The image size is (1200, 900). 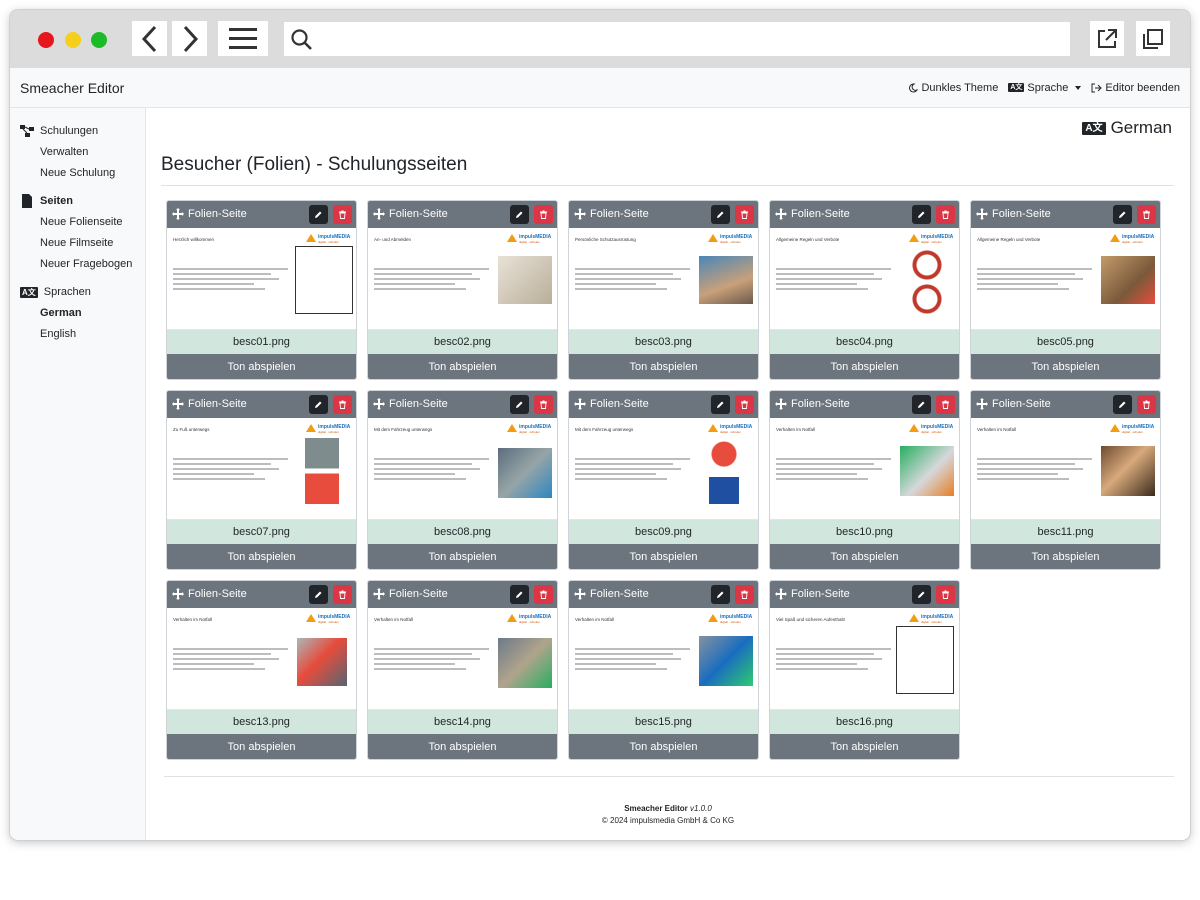 I want to click on language-dropdown: A文 Sprache, so click(x=1045, y=88).